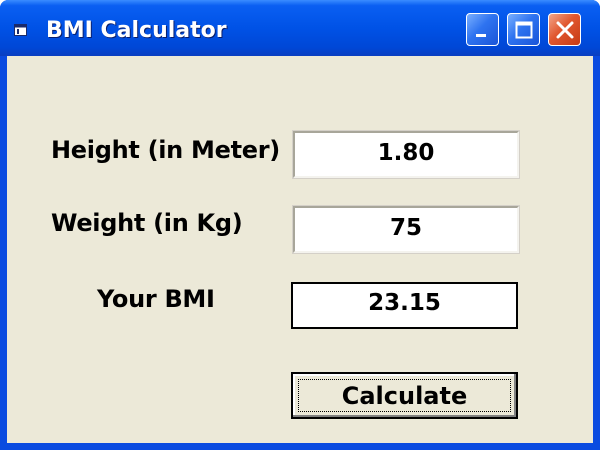  I want to click on maximize-icon, so click(524, 30).